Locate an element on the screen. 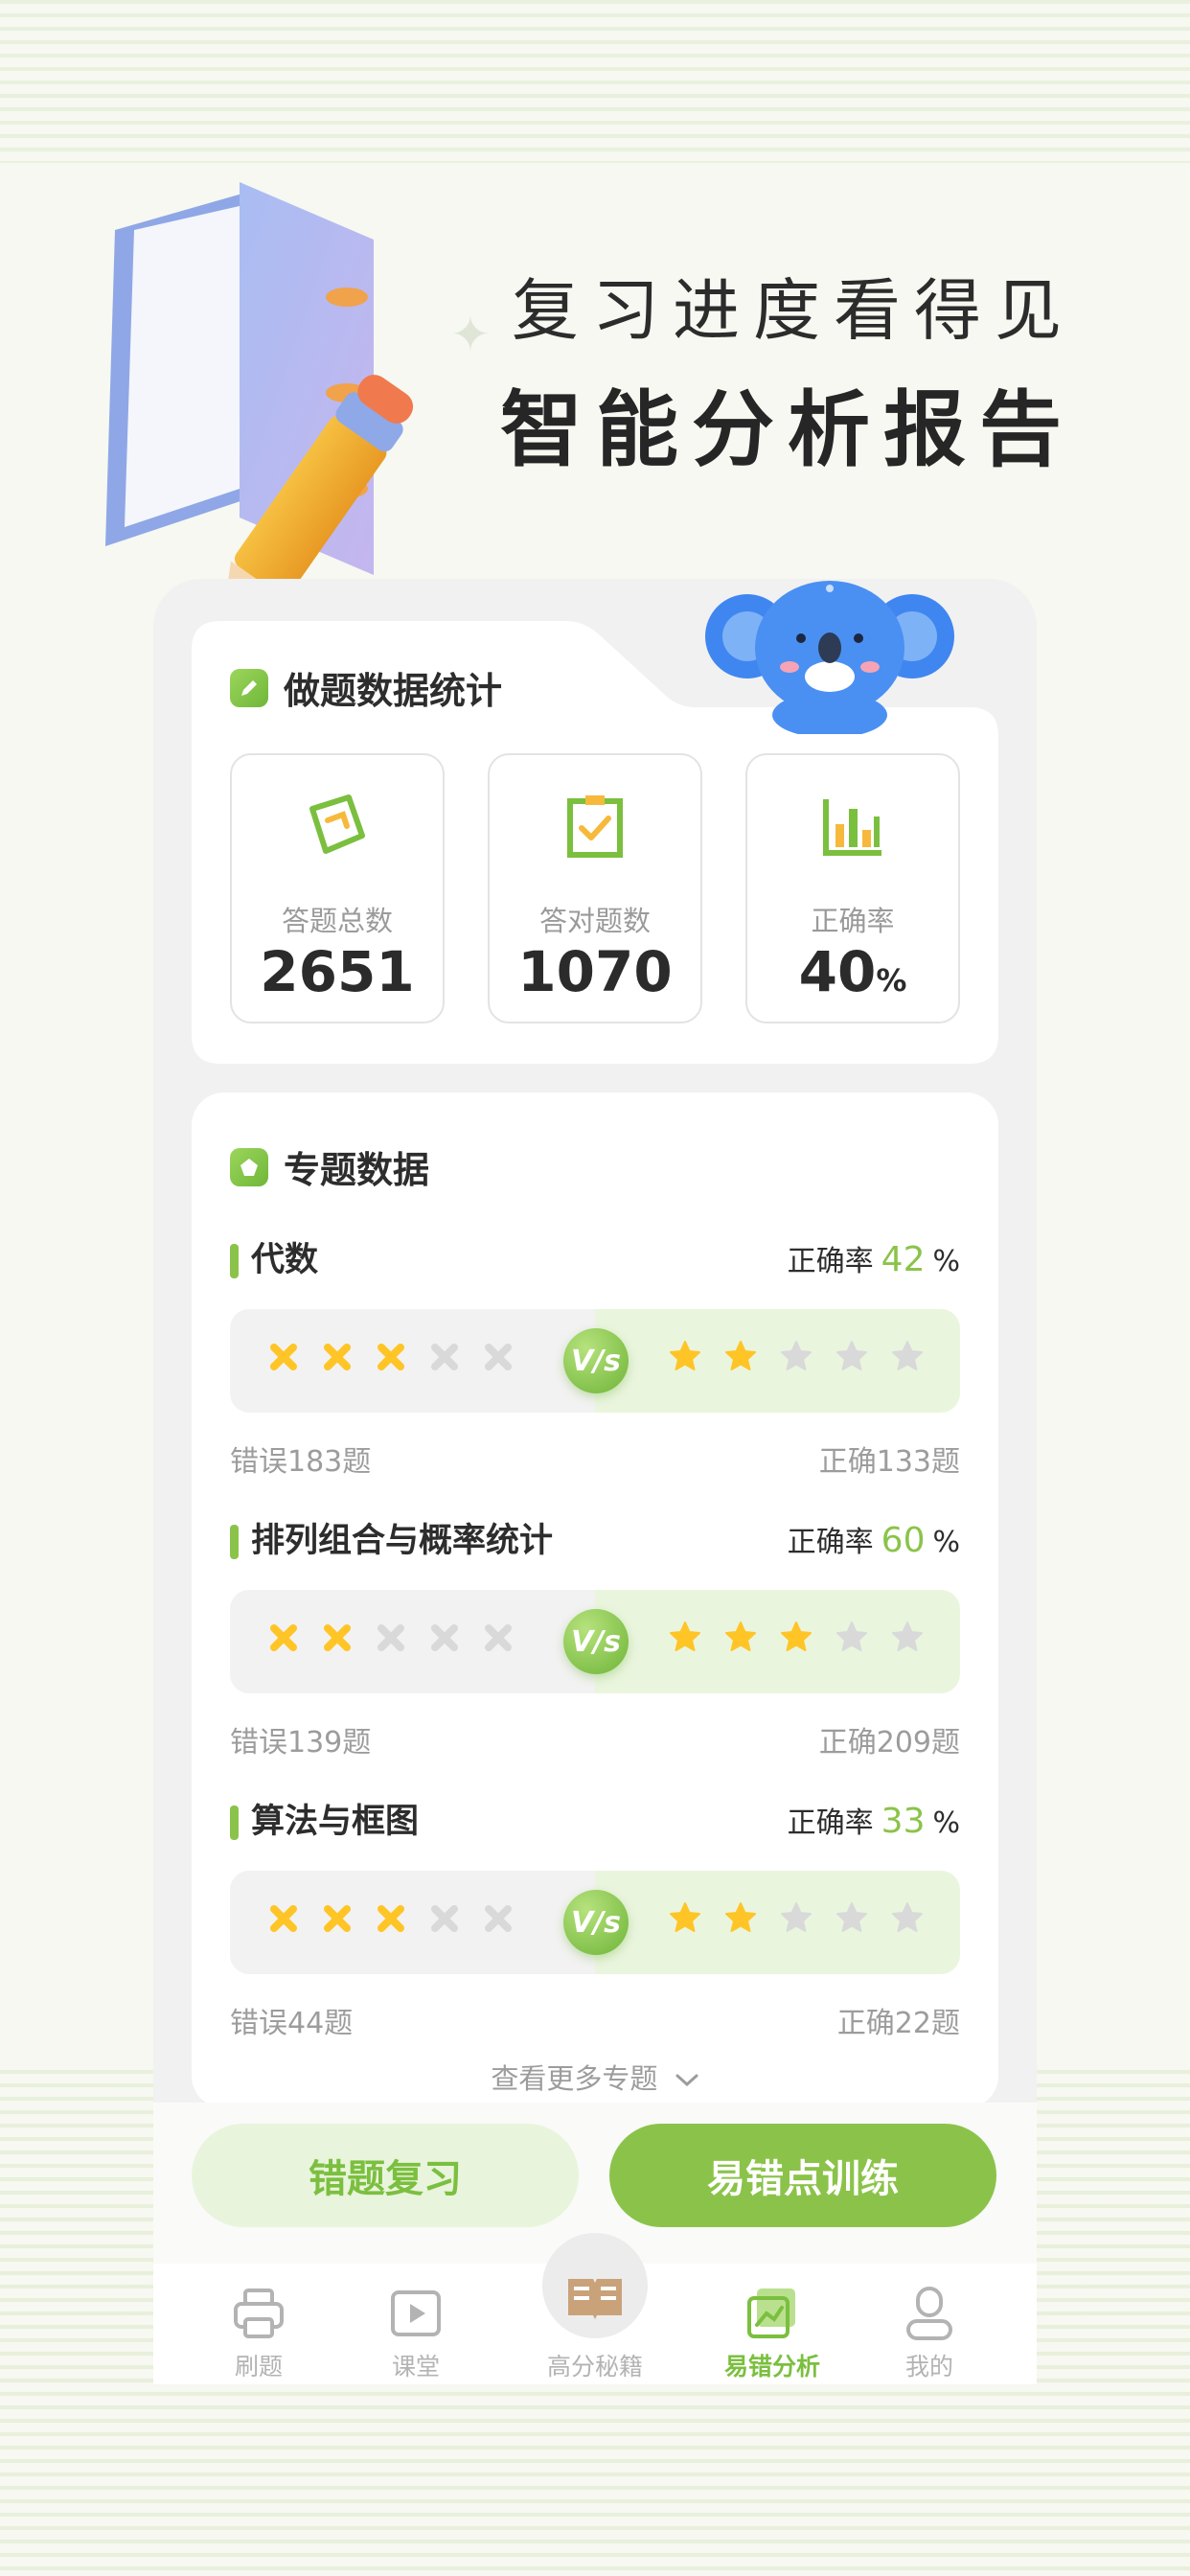  more-topics-link: 查看更多专题 is located at coordinates (595, 2077).